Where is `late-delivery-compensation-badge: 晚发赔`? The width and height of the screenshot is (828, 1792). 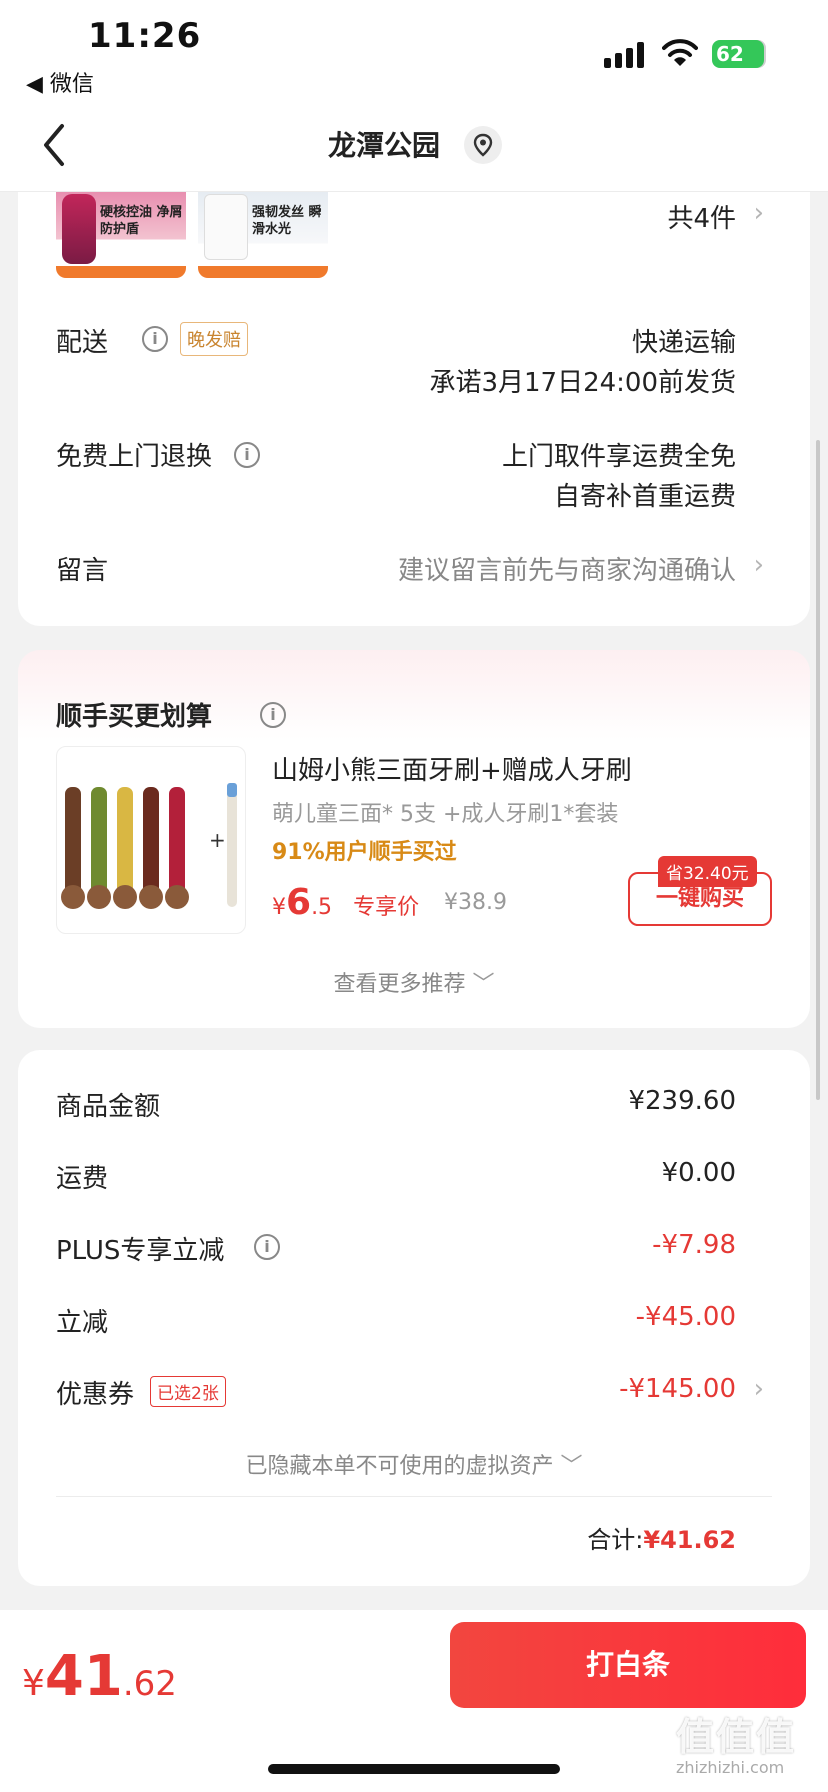 late-delivery-compensation-badge: 晚发赔 is located at coordinates (214, 339).